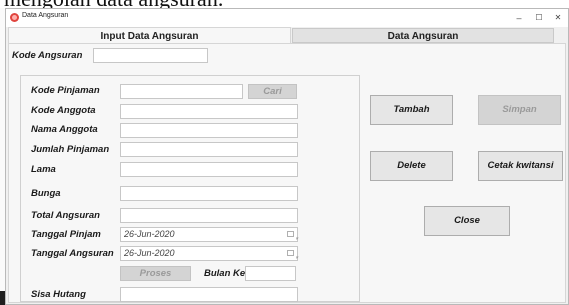  I want to click on tanggal-pinjam-label: Tanggal Pinjam, so click(66, 234).